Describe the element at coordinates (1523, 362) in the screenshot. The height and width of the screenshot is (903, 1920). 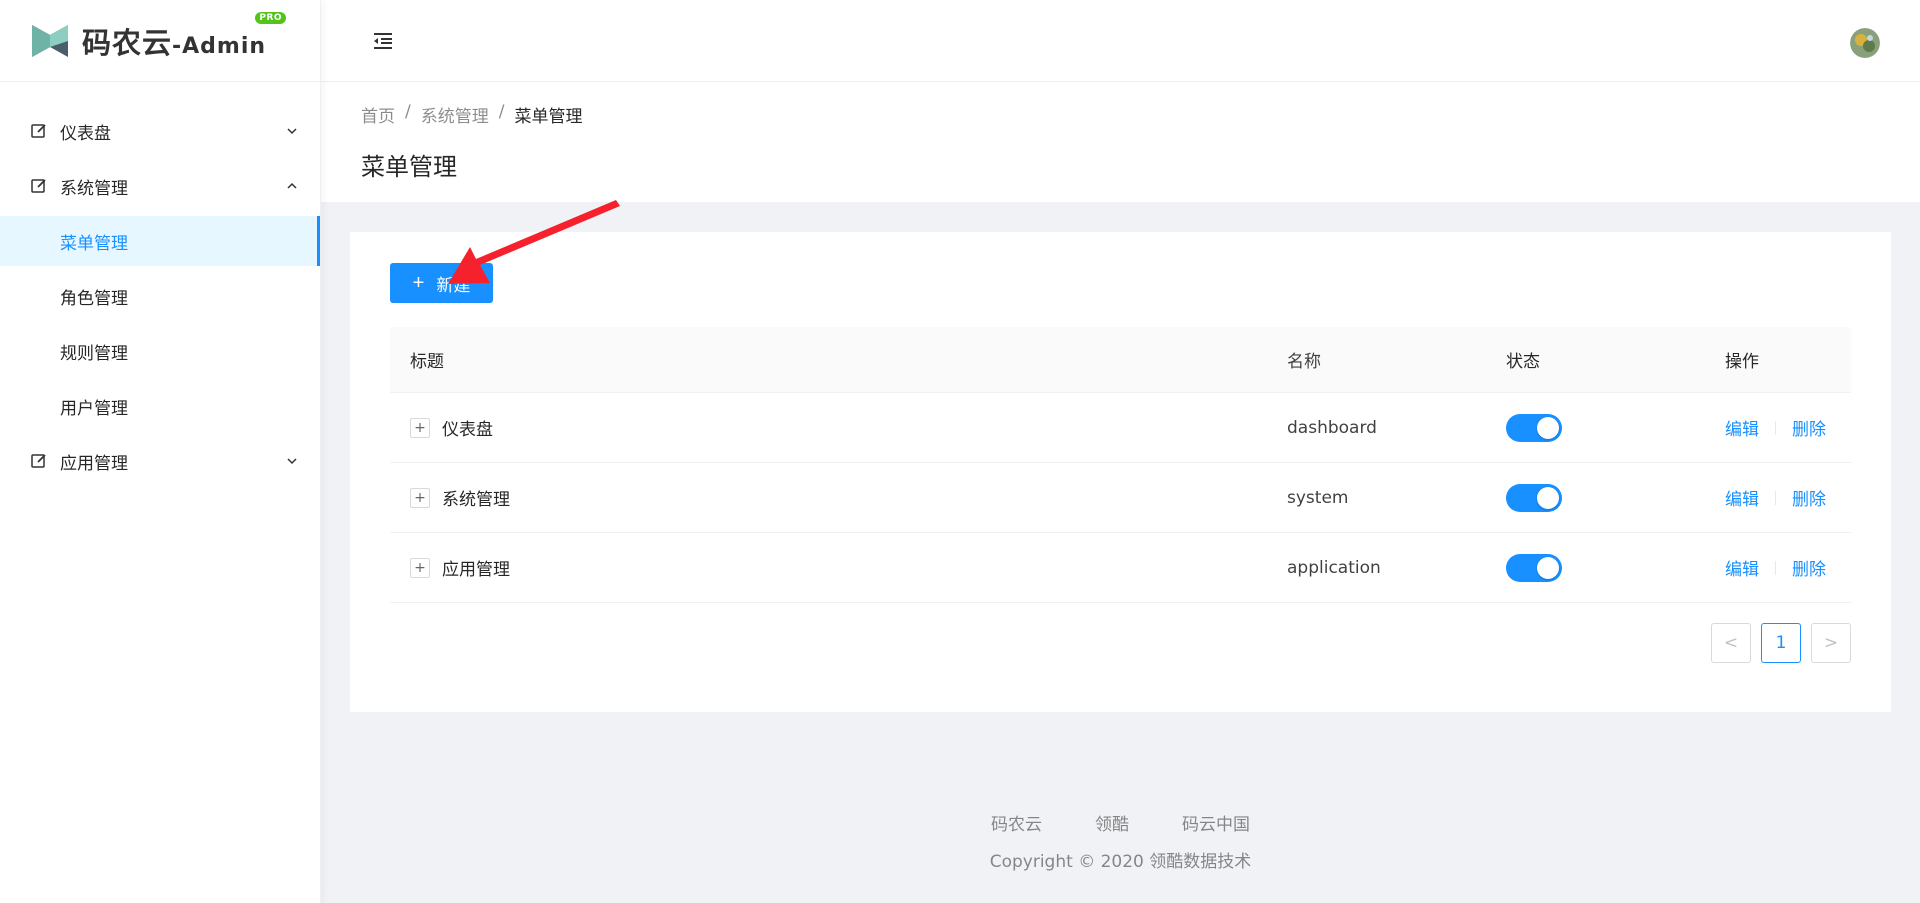
I see `column-header-status: 状态` at that location.